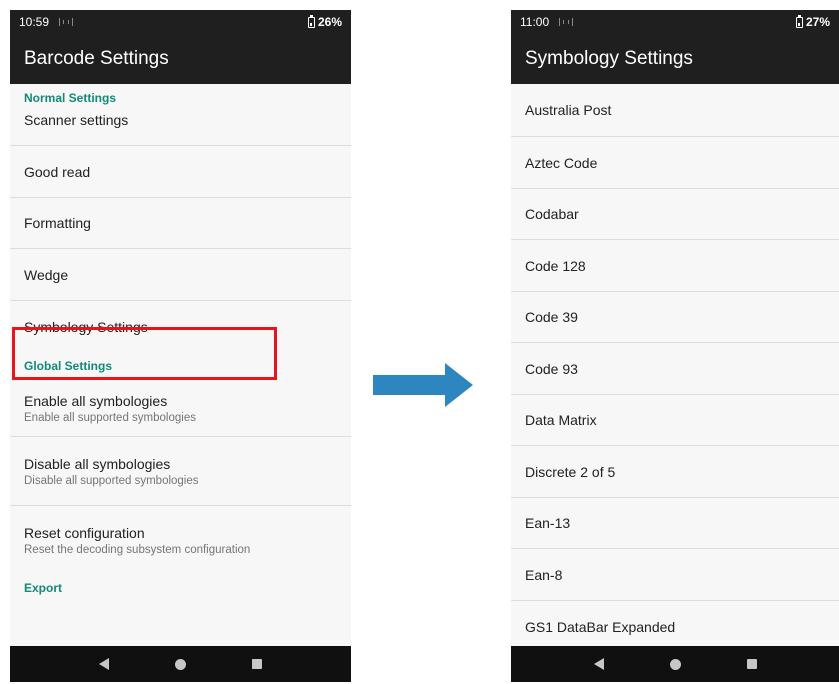  I want to click on symbology-item: Code 93, so click(675, 369).